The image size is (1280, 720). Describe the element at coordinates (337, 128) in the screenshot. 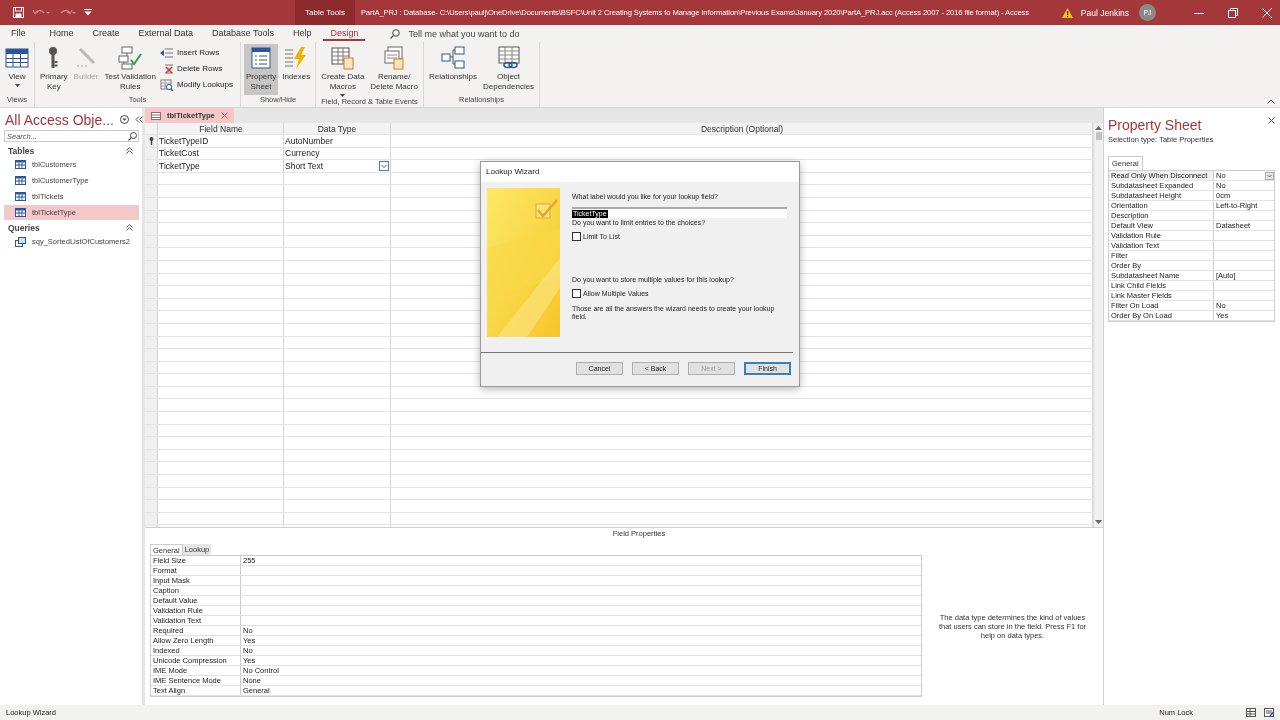

I see `column-header: Data Type` at that location.